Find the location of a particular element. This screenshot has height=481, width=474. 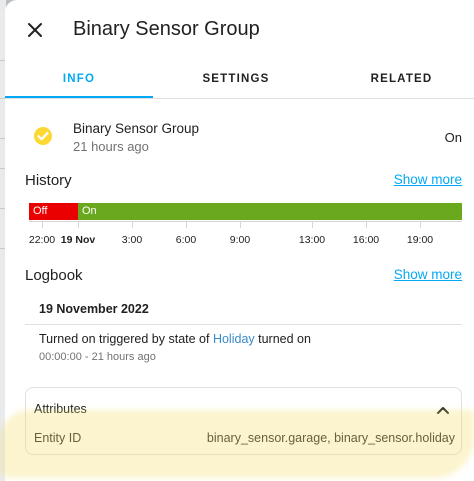

close-button is located at coordinates (35, 30).